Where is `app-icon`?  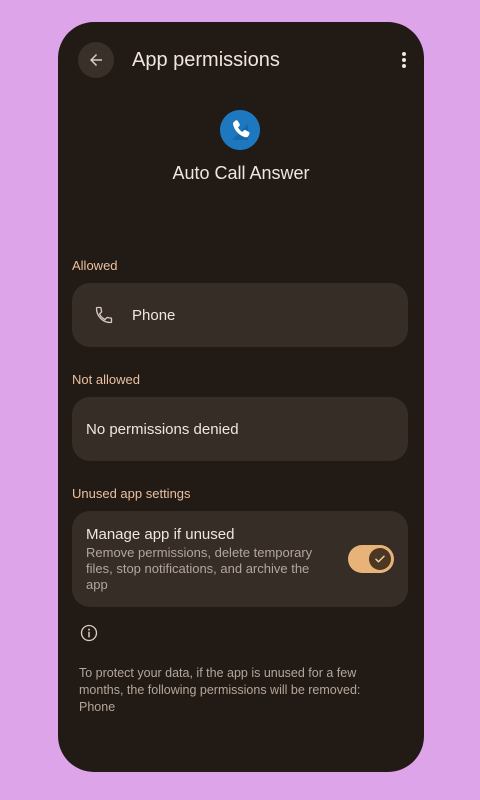
app-icon is located at coordinates (240, 130).